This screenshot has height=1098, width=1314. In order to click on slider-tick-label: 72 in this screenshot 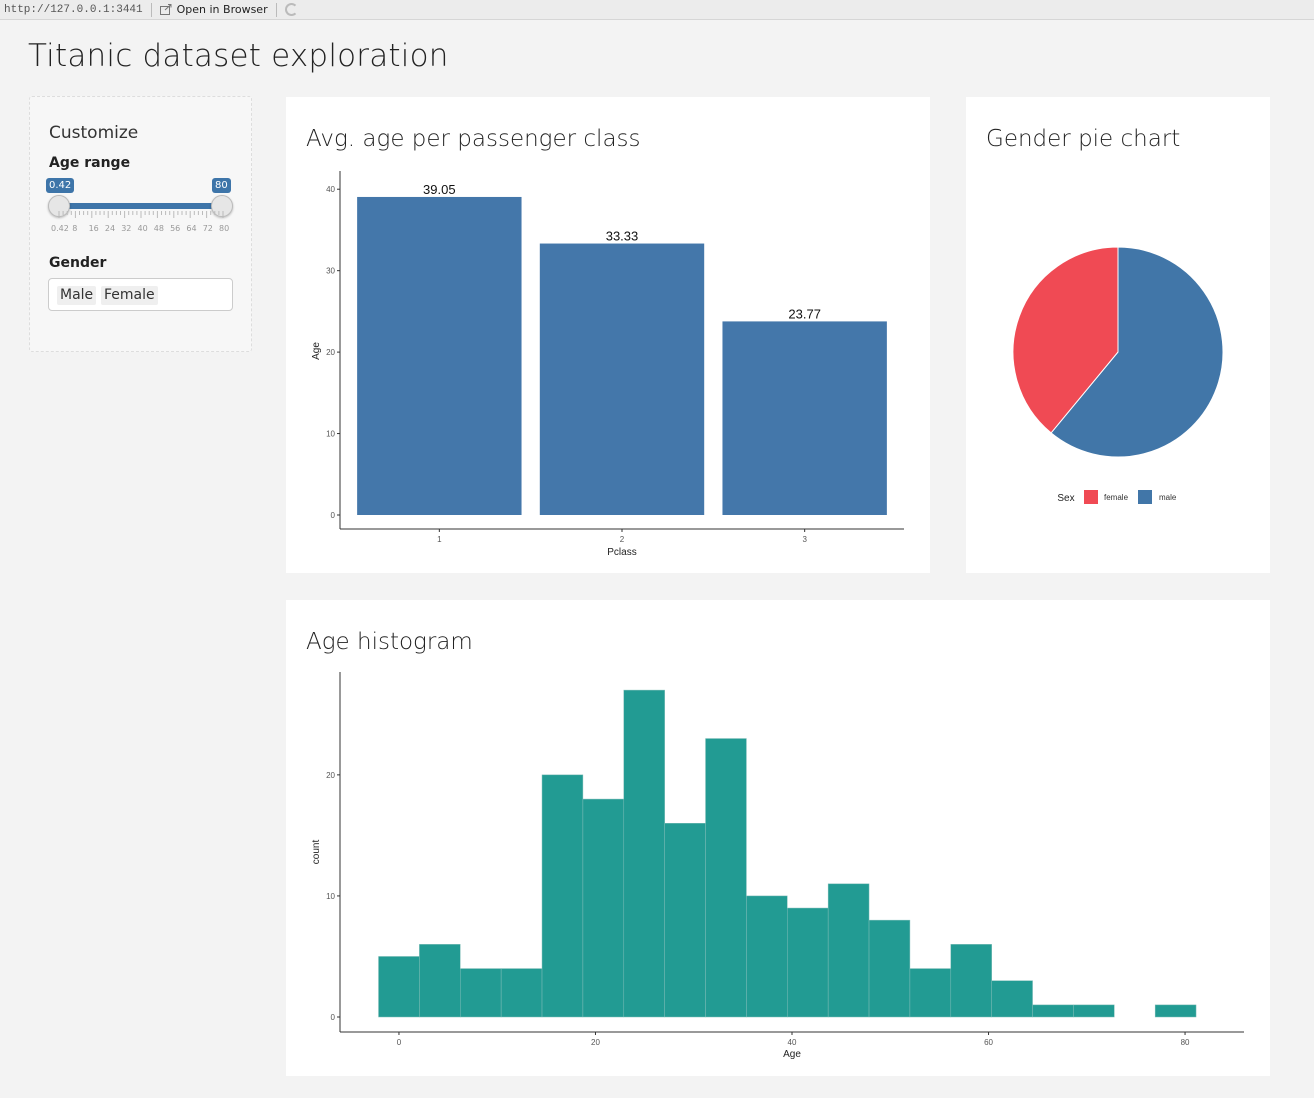, I will do `click(207, 228)`.